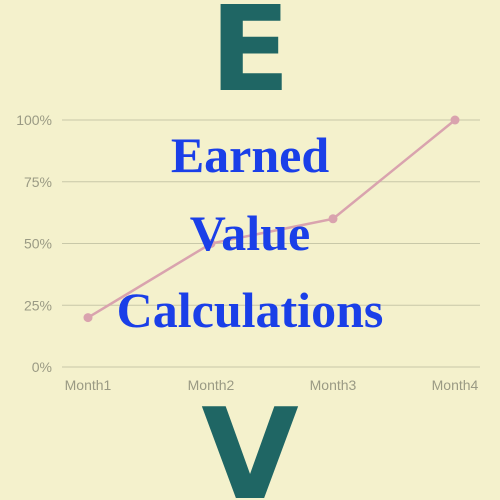 The height and width of the screenshot is (500, 500). What do you see at coordinates (455, 120) in the screenshot?
I see `data-point` at bounding box center [455, 120].